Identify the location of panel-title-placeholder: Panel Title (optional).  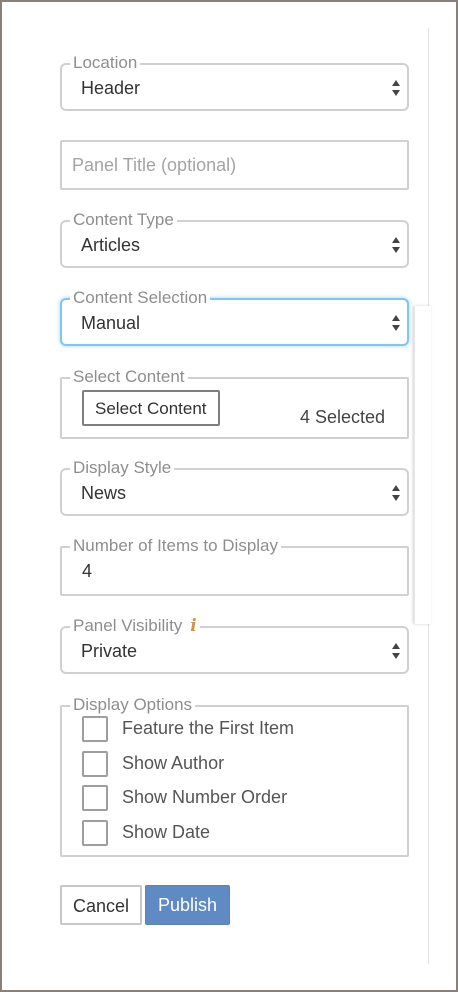
(154, 165).